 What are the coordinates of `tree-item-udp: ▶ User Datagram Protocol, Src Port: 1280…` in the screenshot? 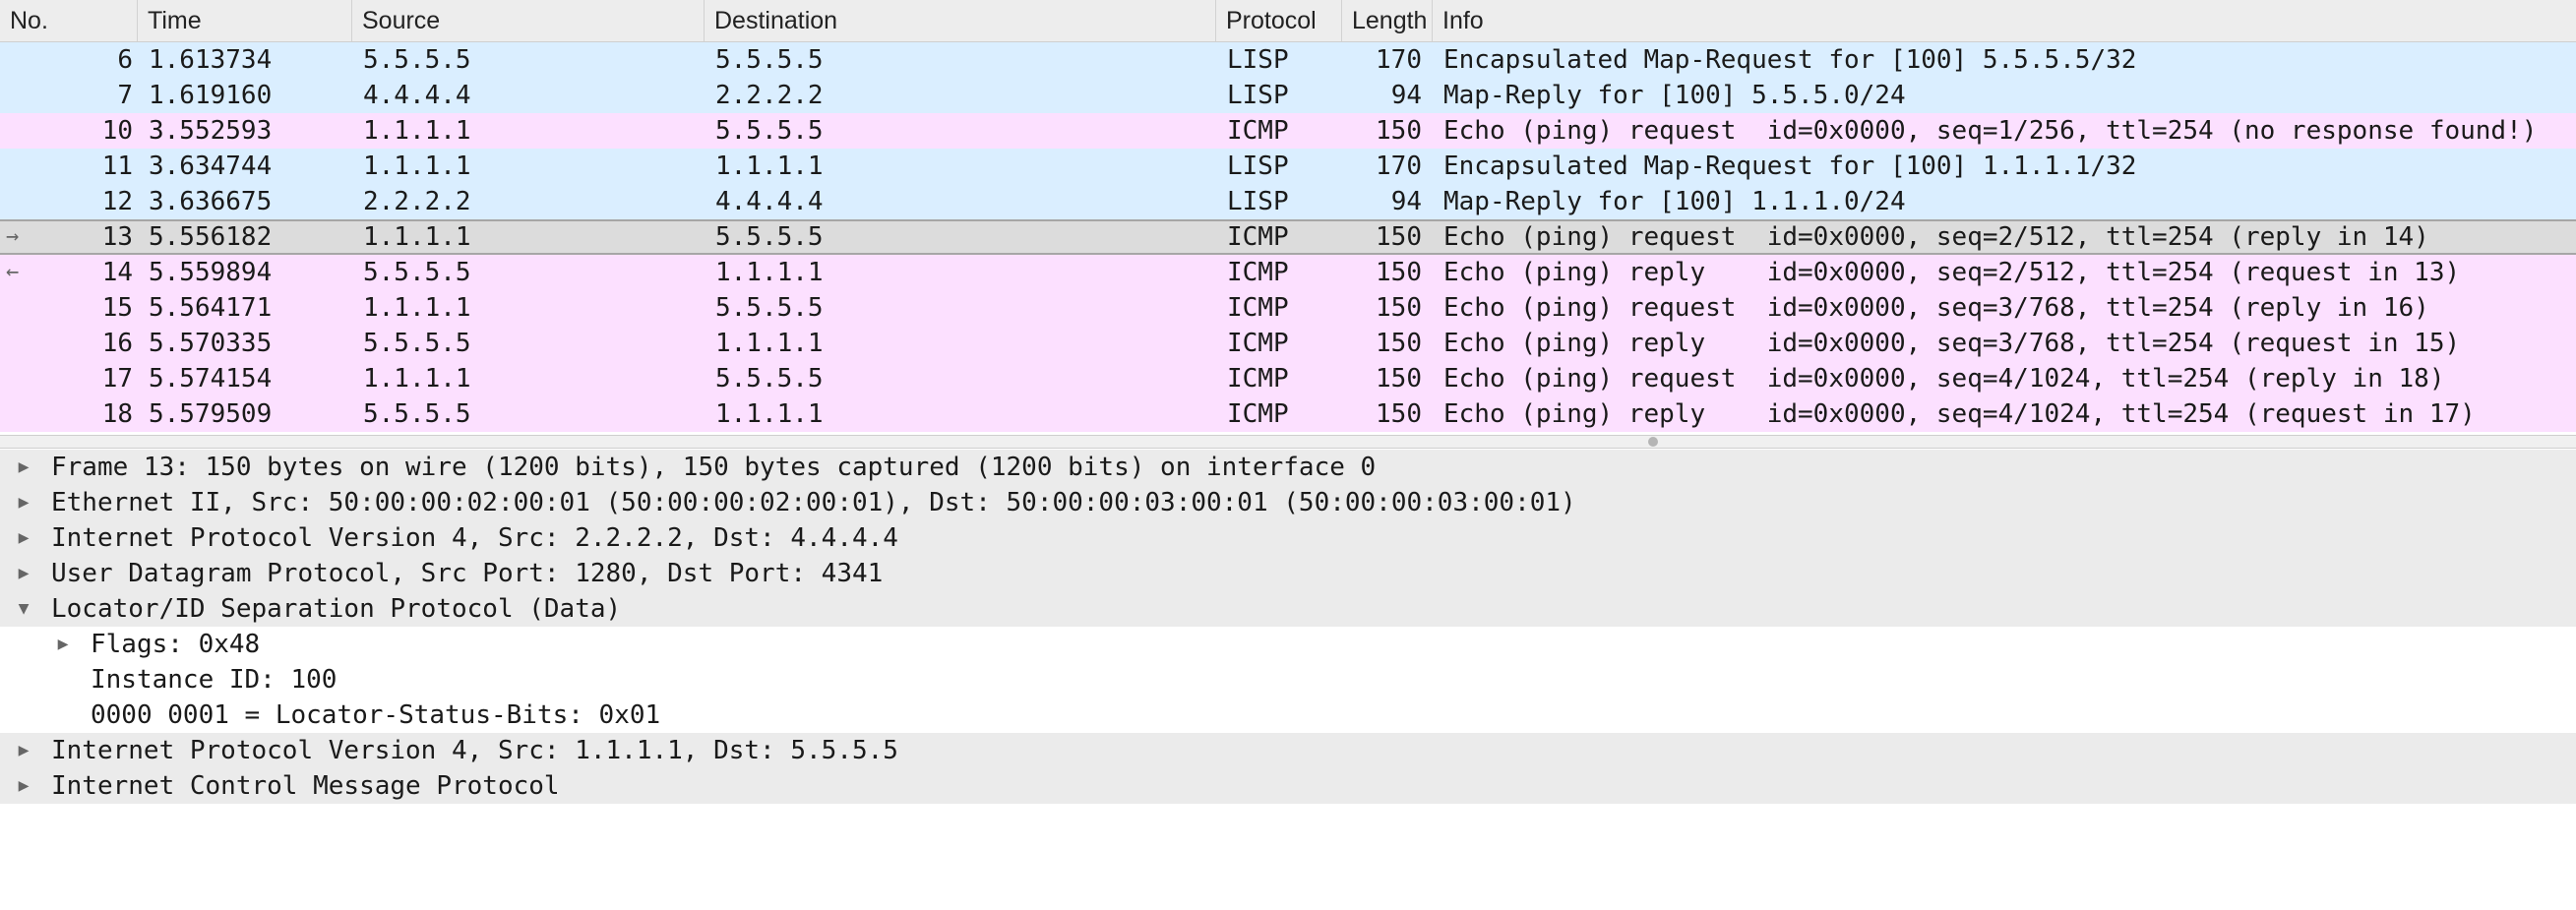 It's located at (1288, 573).